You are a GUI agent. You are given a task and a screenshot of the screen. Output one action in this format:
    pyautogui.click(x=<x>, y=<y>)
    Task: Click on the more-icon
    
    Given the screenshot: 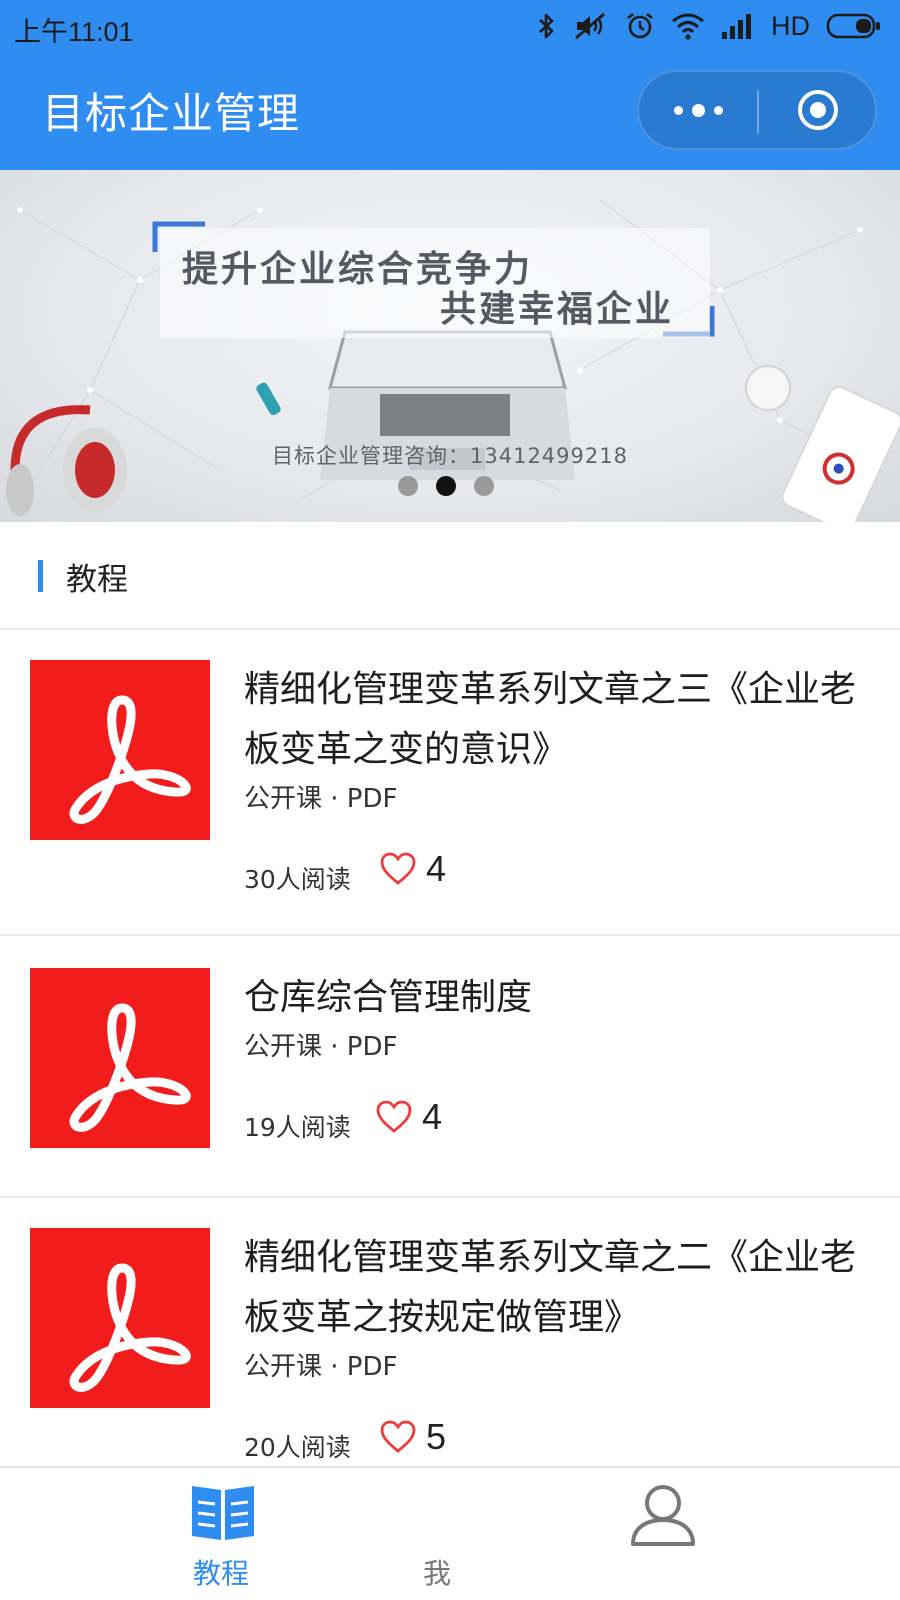 What is the action you would take?
    pyautogui.click(x=698, y=110)
    